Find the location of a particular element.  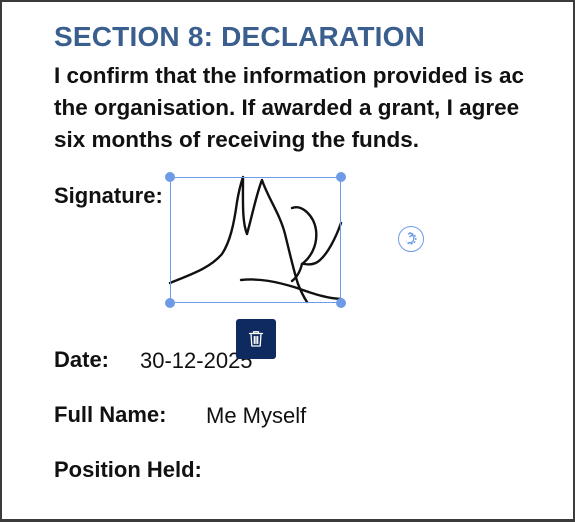

rotate-button is located at coordinates (411, 239).